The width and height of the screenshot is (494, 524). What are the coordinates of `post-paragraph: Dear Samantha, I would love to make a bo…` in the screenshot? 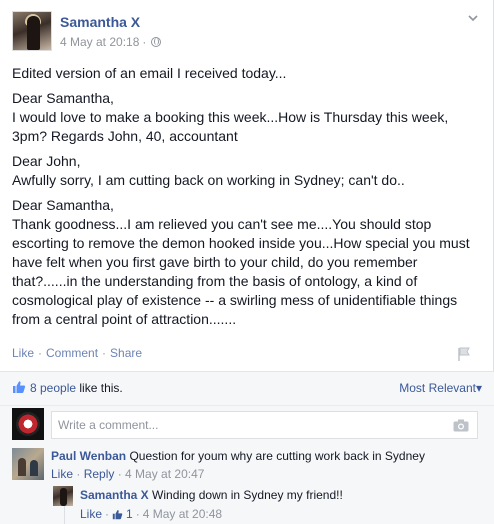 It's located at (247, 117).